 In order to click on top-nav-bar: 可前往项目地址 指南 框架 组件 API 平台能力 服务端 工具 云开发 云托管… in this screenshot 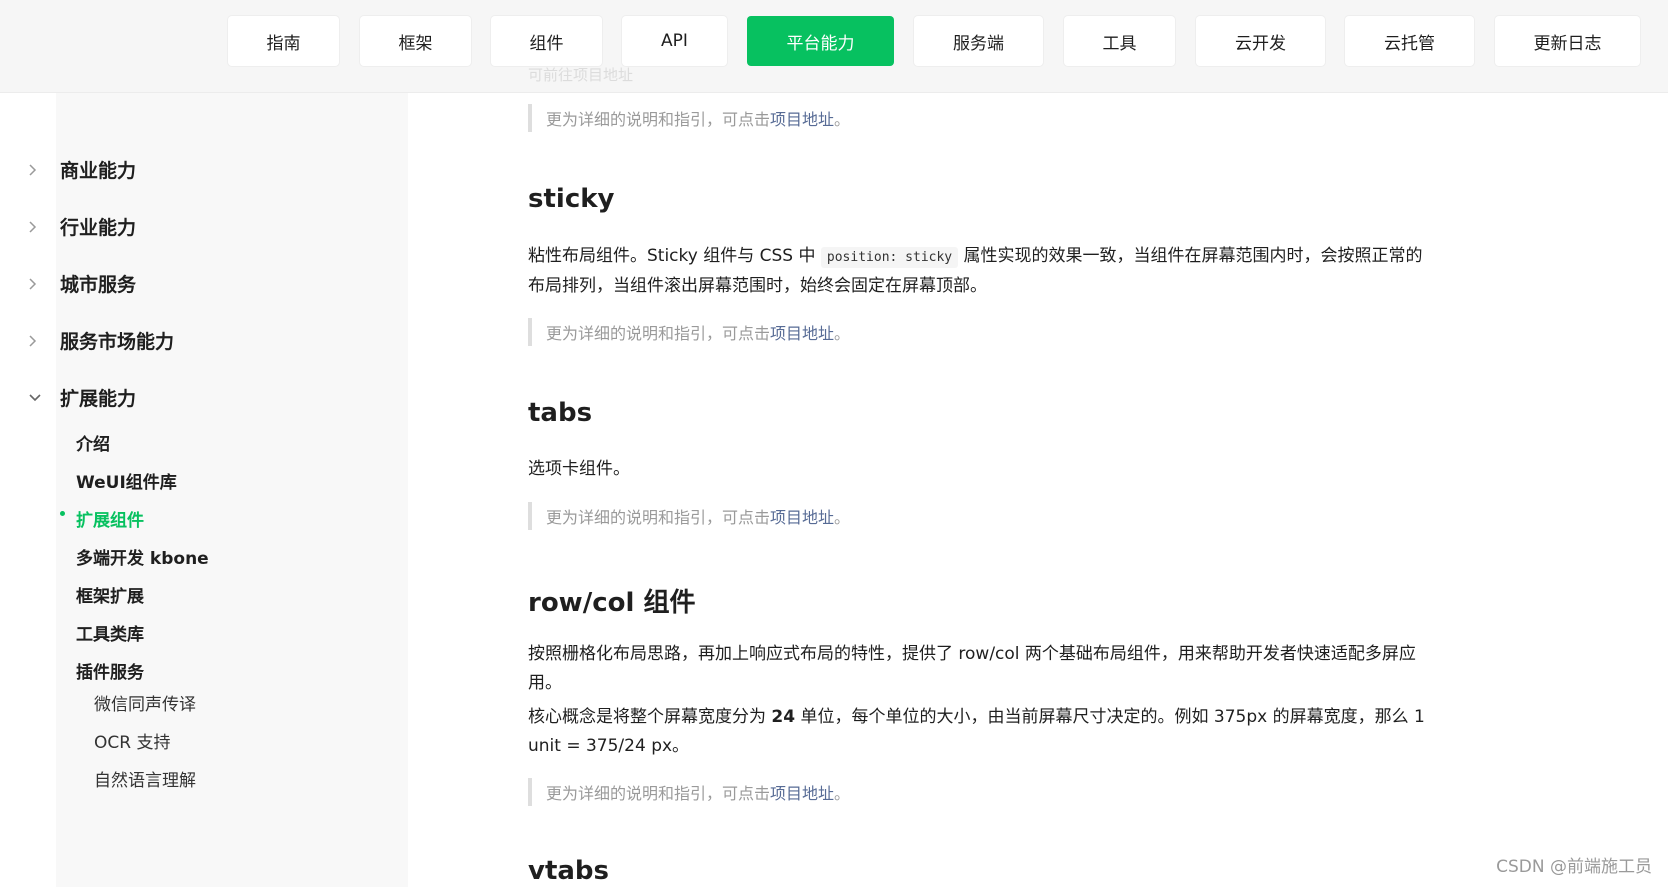, I will do `click(834, 46)`.